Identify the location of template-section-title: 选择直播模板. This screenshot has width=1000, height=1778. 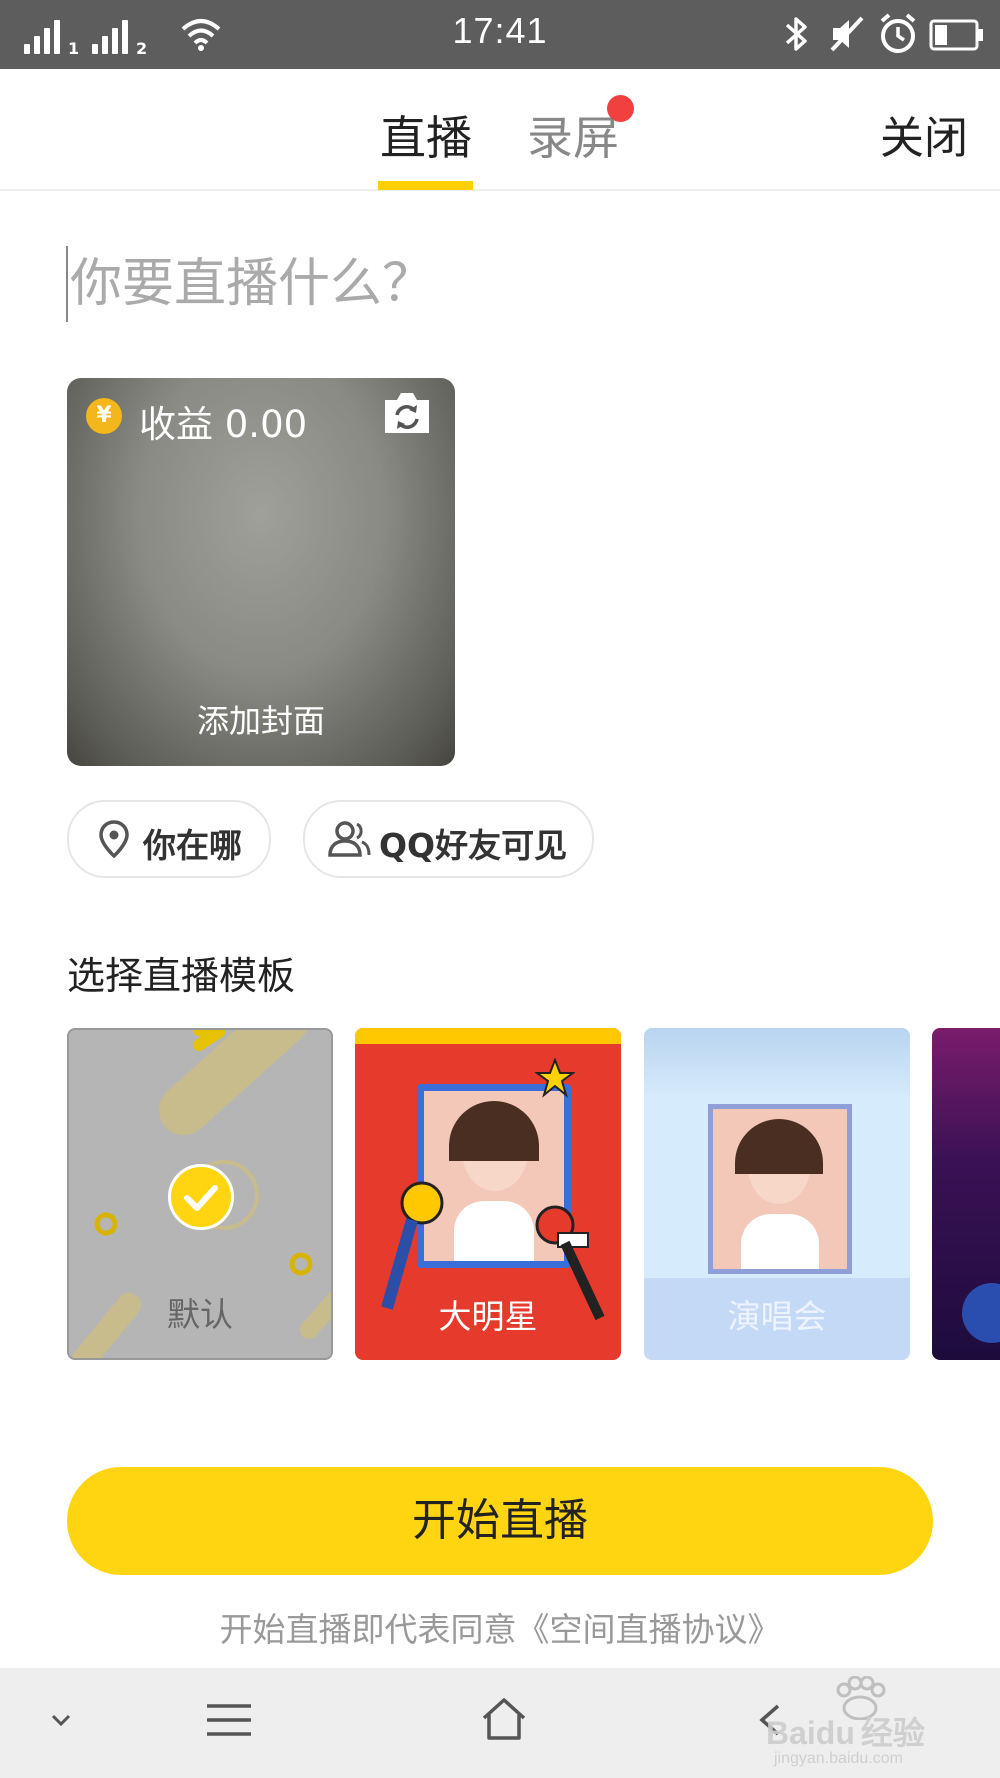
(181, 976).